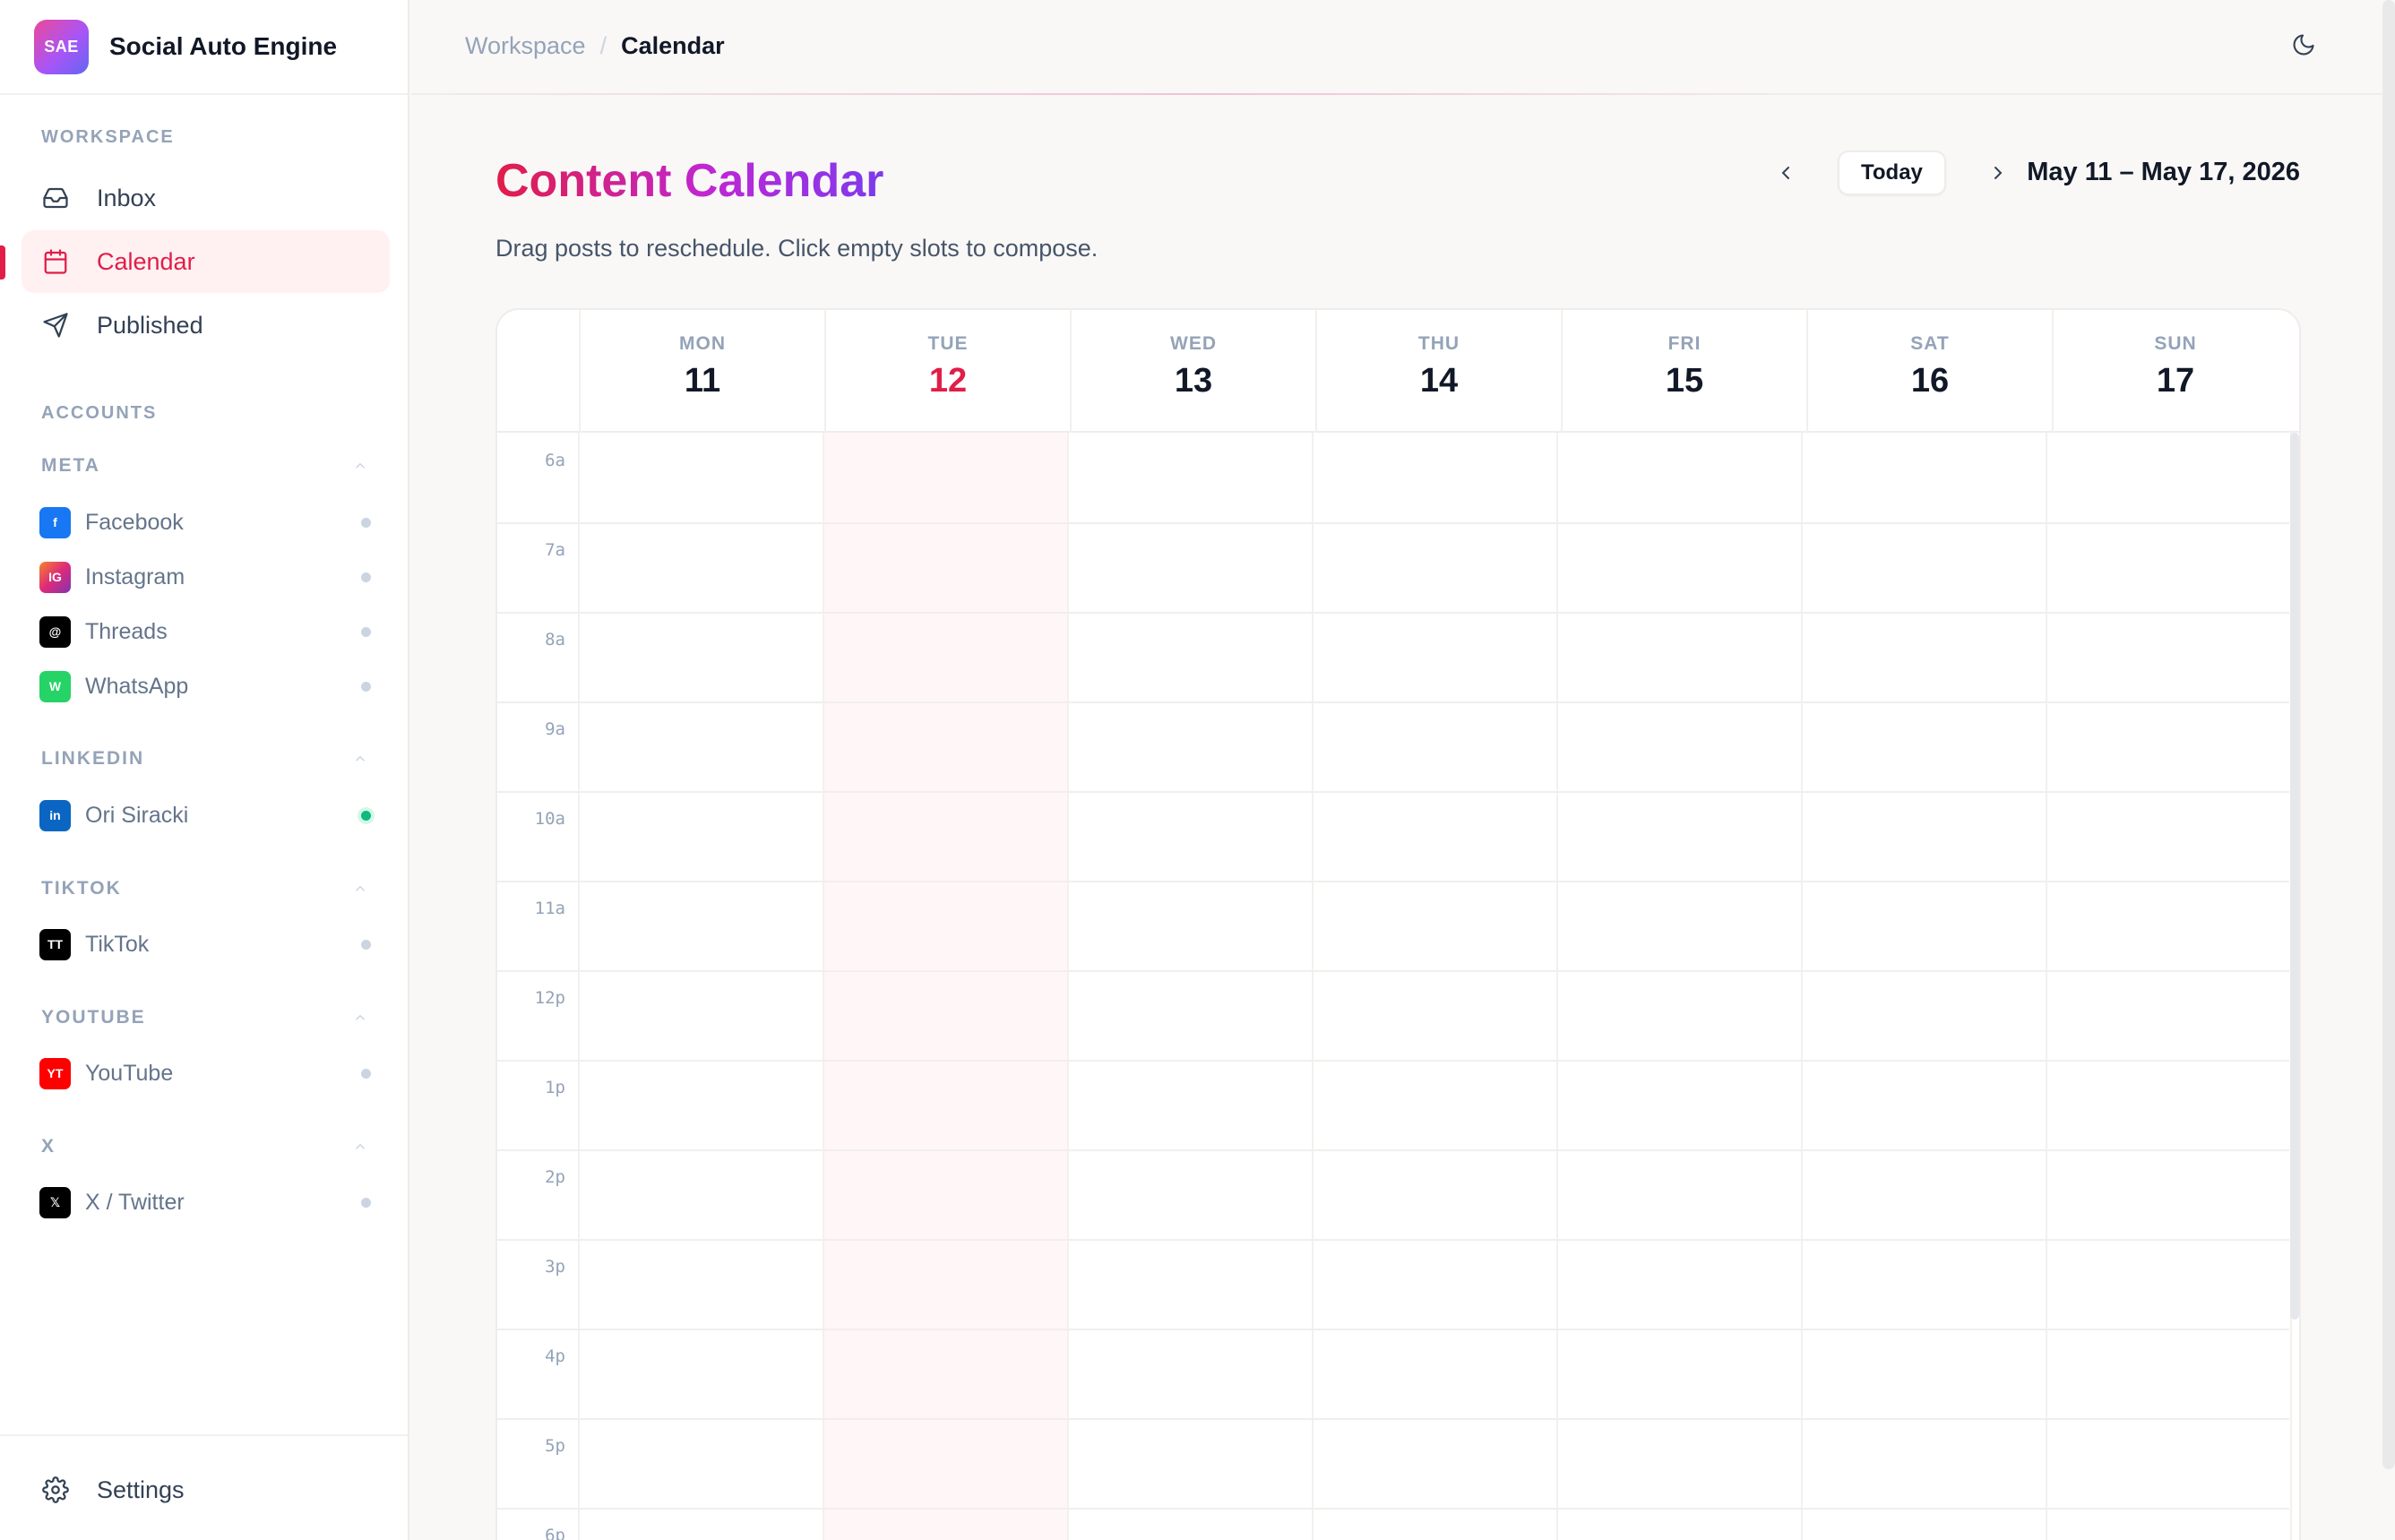 This screenshot has height=1540, width=2395. What do you see at coordinates (366, 815) in the screenshot?
I see `status-dot-connected` at bounding box center [366, 815].